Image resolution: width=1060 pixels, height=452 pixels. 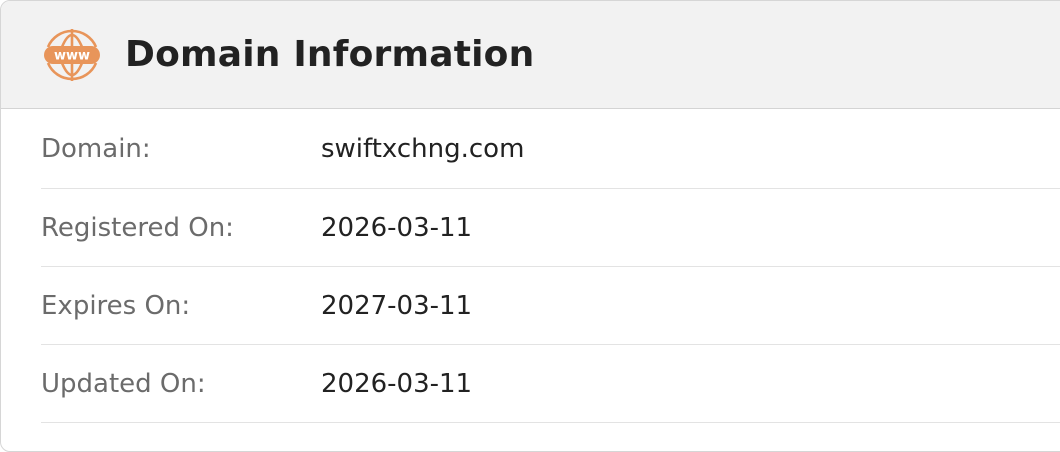 I want to click on card-title: Domain Information, so click(x=330, y=54).